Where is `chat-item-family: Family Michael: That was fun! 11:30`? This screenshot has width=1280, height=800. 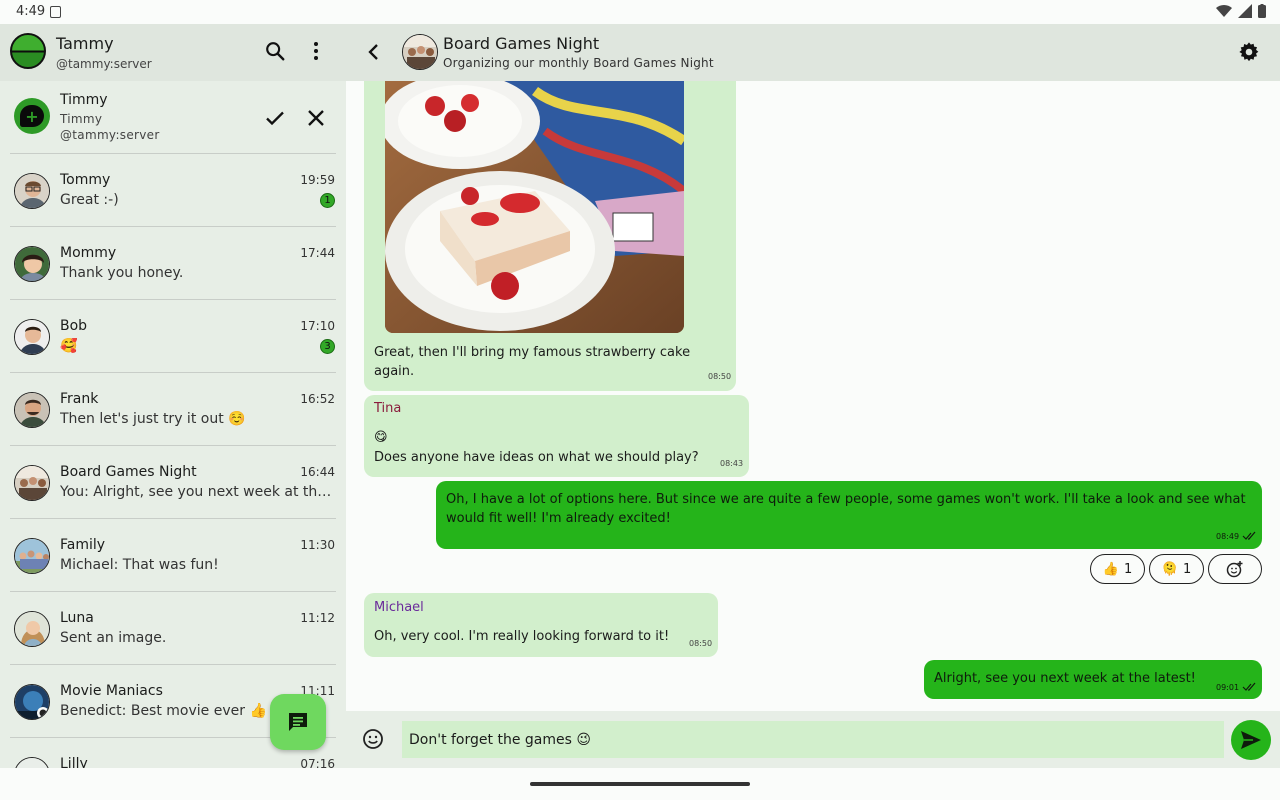 chat-item-family: Family Michael: That was fun! 11:30 is located at coordinates (173, 555).